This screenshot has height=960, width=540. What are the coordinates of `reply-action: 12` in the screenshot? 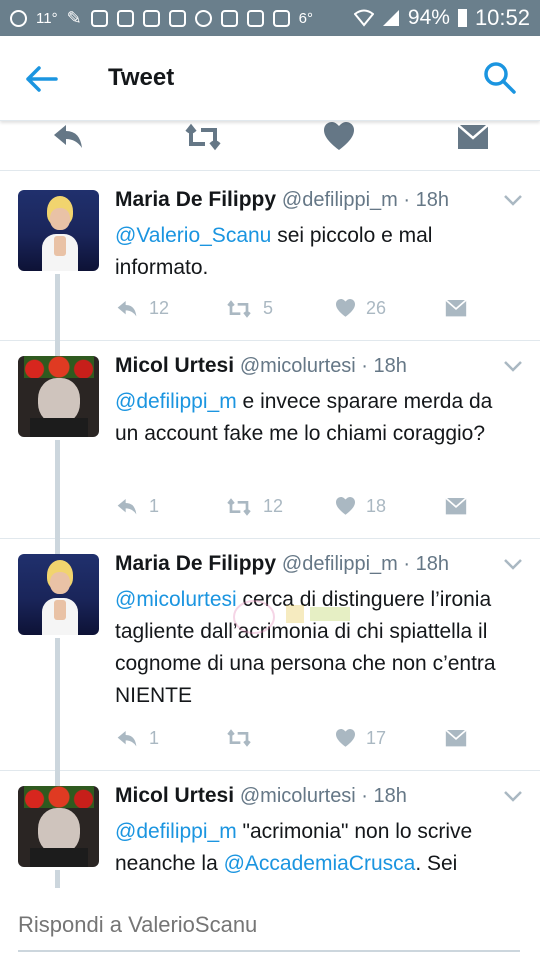 It's located at (142, 308).